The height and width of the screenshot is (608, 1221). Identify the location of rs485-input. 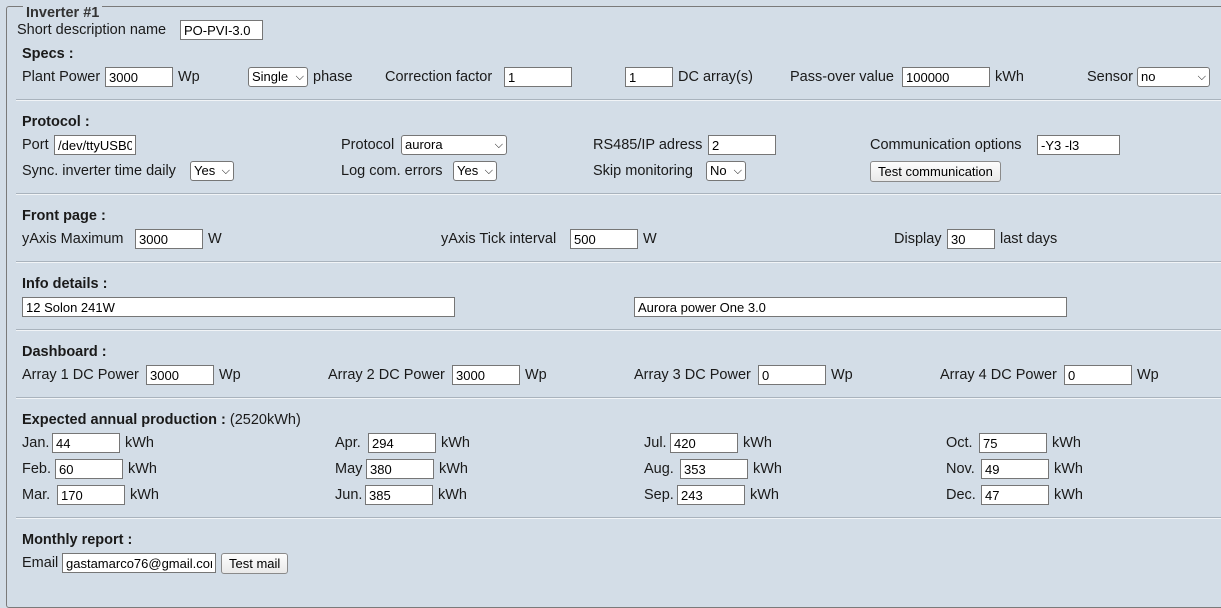
(742, 145).